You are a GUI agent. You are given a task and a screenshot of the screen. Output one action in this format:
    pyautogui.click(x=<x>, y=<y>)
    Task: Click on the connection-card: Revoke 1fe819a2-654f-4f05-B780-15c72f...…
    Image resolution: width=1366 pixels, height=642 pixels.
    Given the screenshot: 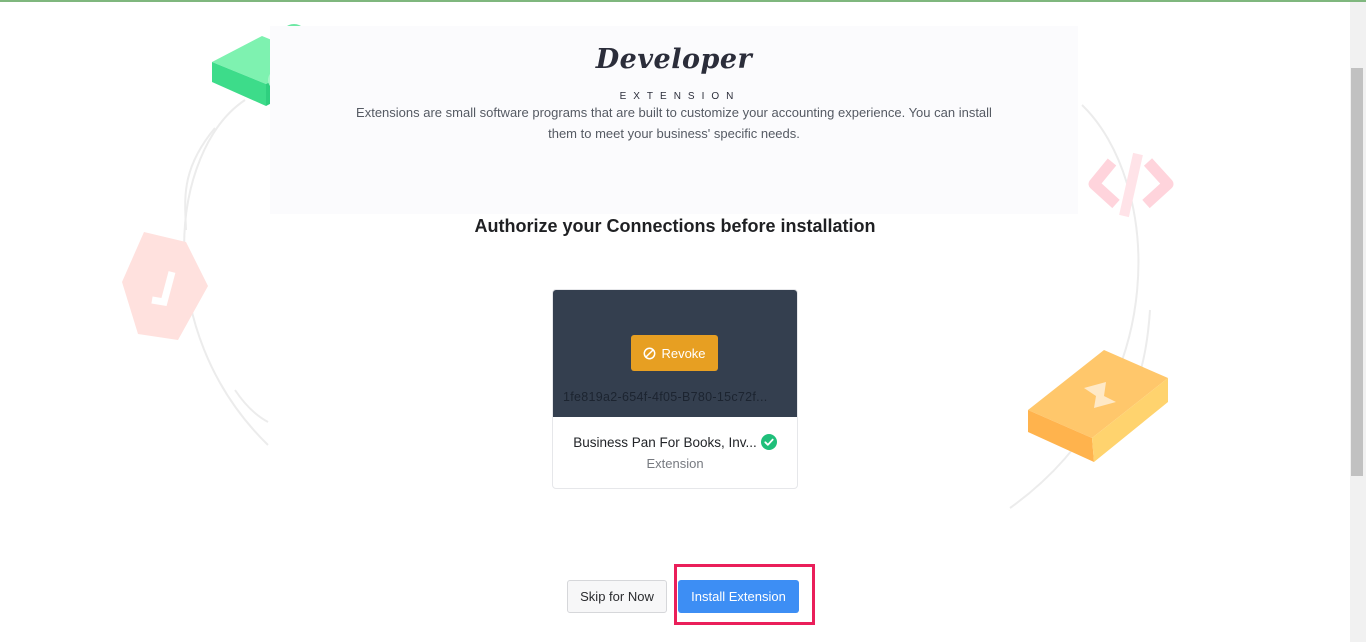 What is the action you would take?
    pyautogui.click(x=675, y=389)
    